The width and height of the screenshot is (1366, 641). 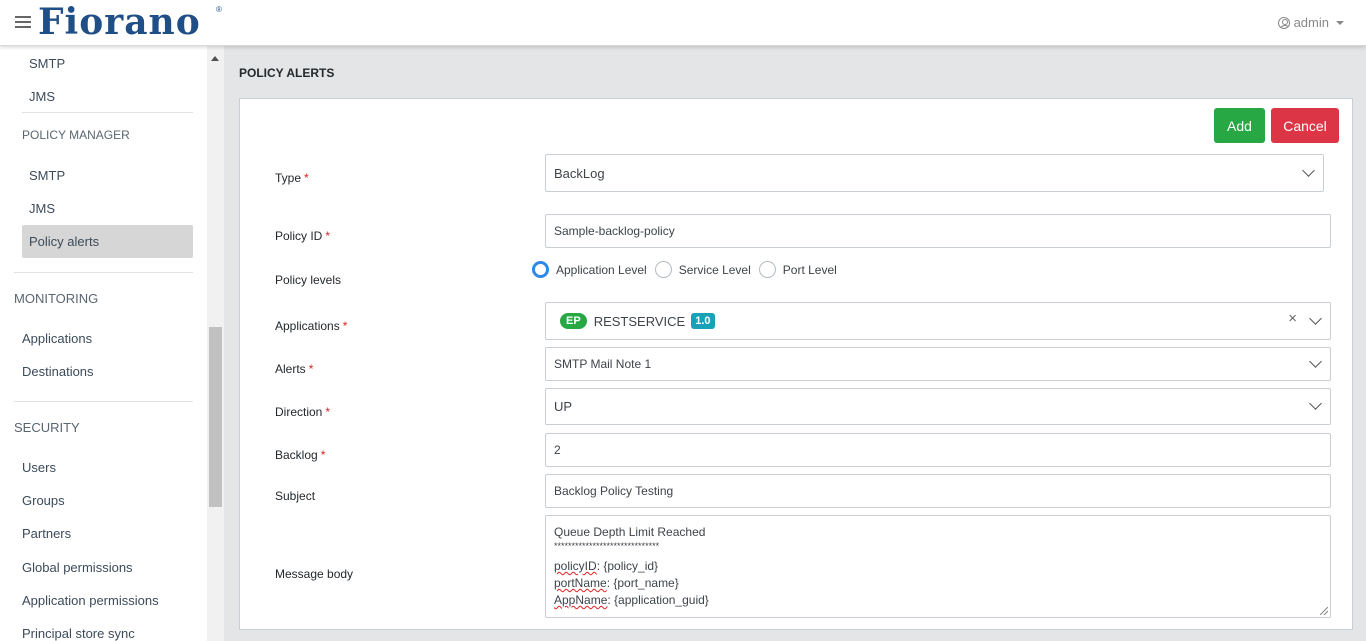 I want to click on sidebar-item-destinations: Destinations, so click(x=58, y=371).